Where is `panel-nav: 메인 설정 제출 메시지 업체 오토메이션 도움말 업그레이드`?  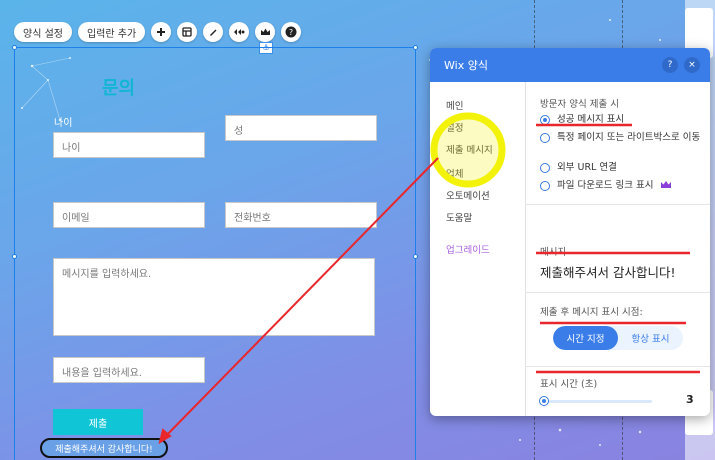
panel-nav: 메인 설정 제출 메시지 업체 오토메이션 도움말 업그레이드 is located at coordinates (478, 249).